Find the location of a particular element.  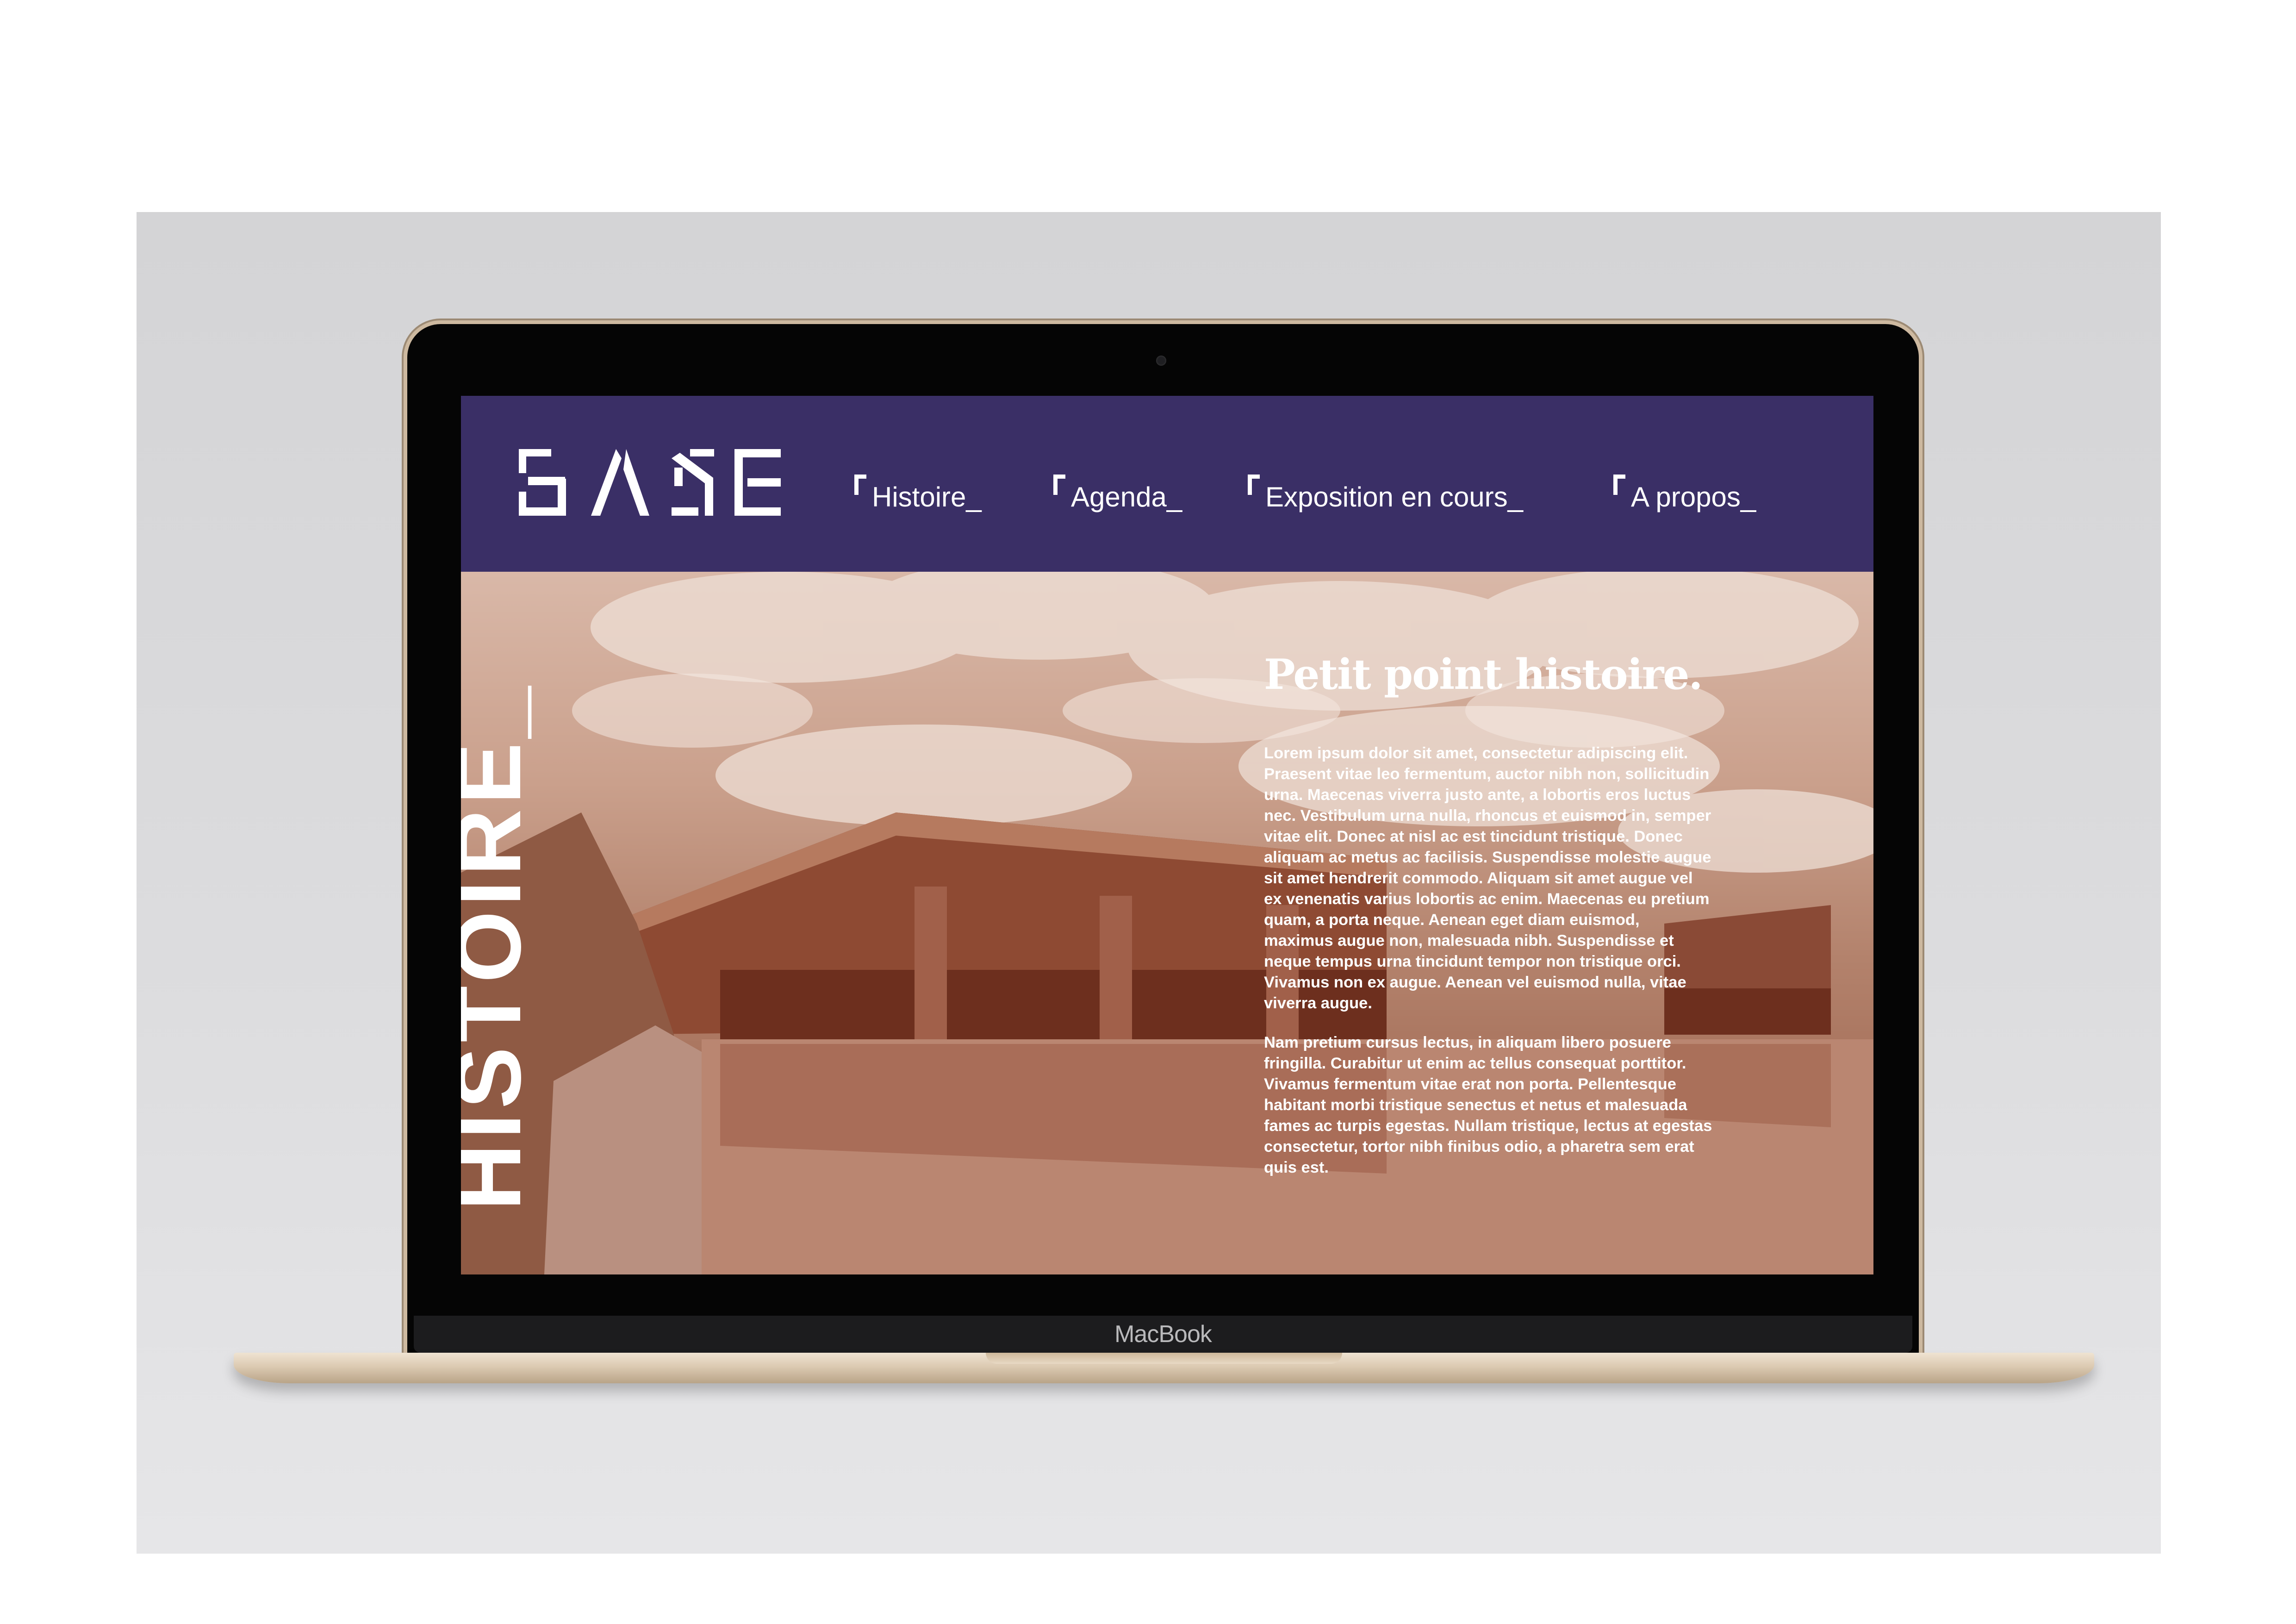

nav-label: Exposition en cours_ is located at coordinates (1394, 496).